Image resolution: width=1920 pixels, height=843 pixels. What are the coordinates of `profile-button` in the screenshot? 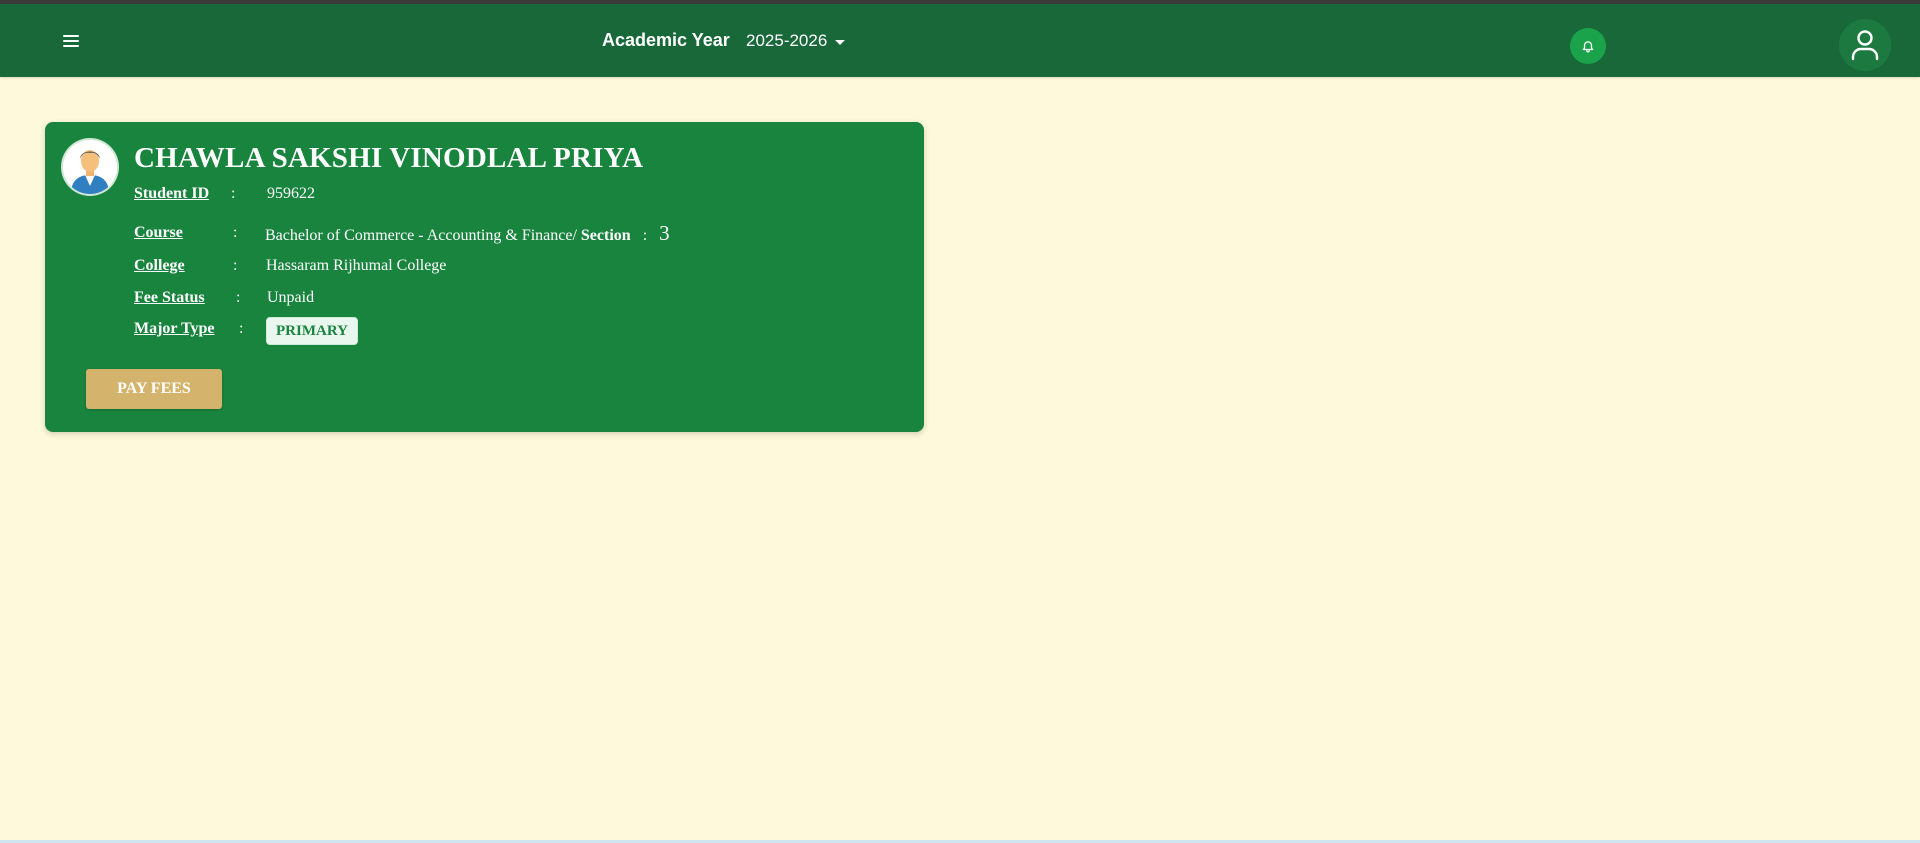 It's located at (1865, 45).